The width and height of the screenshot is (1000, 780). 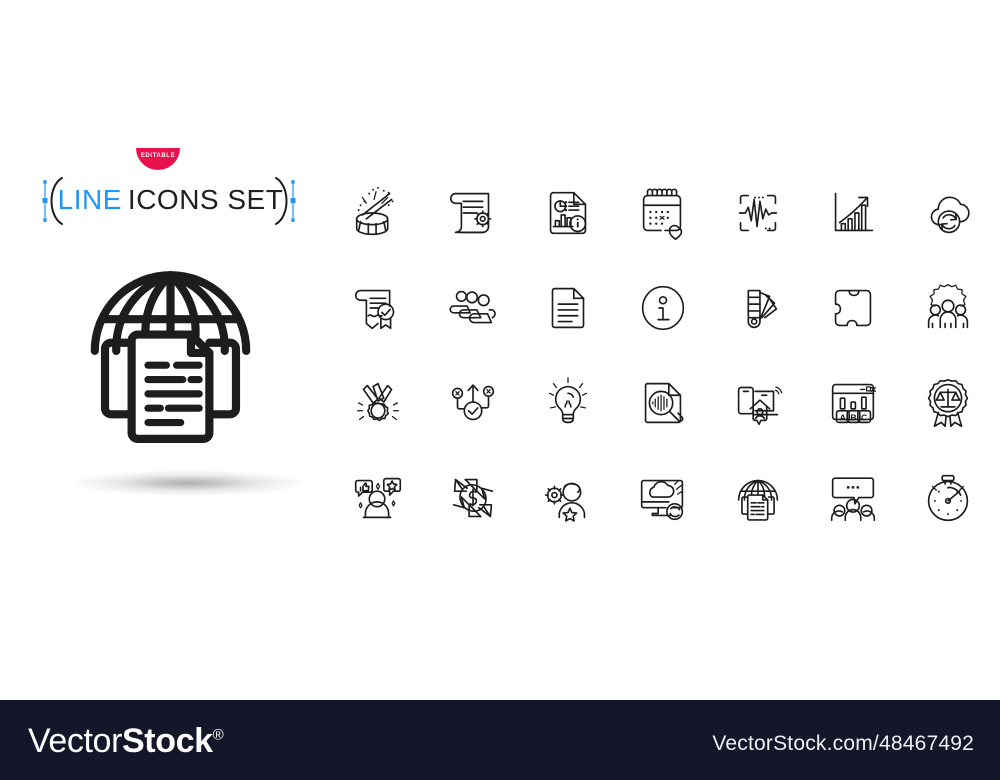 I want to click on footer-bar: VectorStock® VectorStock.com/48467492, so click(x=500, y=740).